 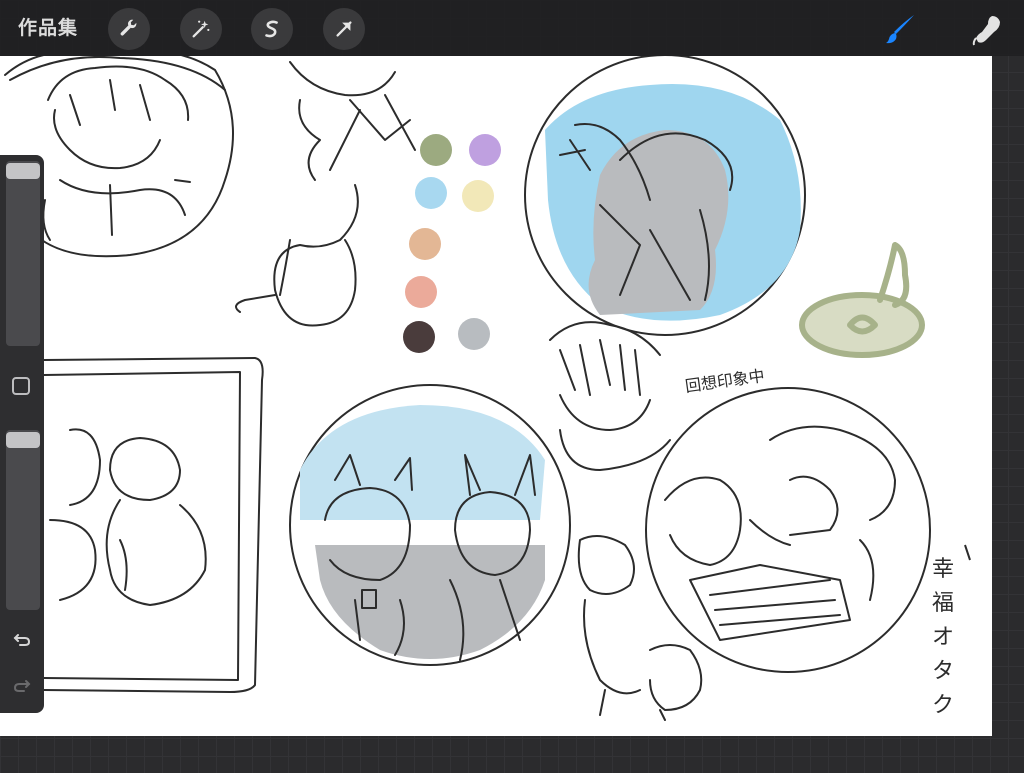 I want to click on selection-s-icon, so click(x=271, y=29).